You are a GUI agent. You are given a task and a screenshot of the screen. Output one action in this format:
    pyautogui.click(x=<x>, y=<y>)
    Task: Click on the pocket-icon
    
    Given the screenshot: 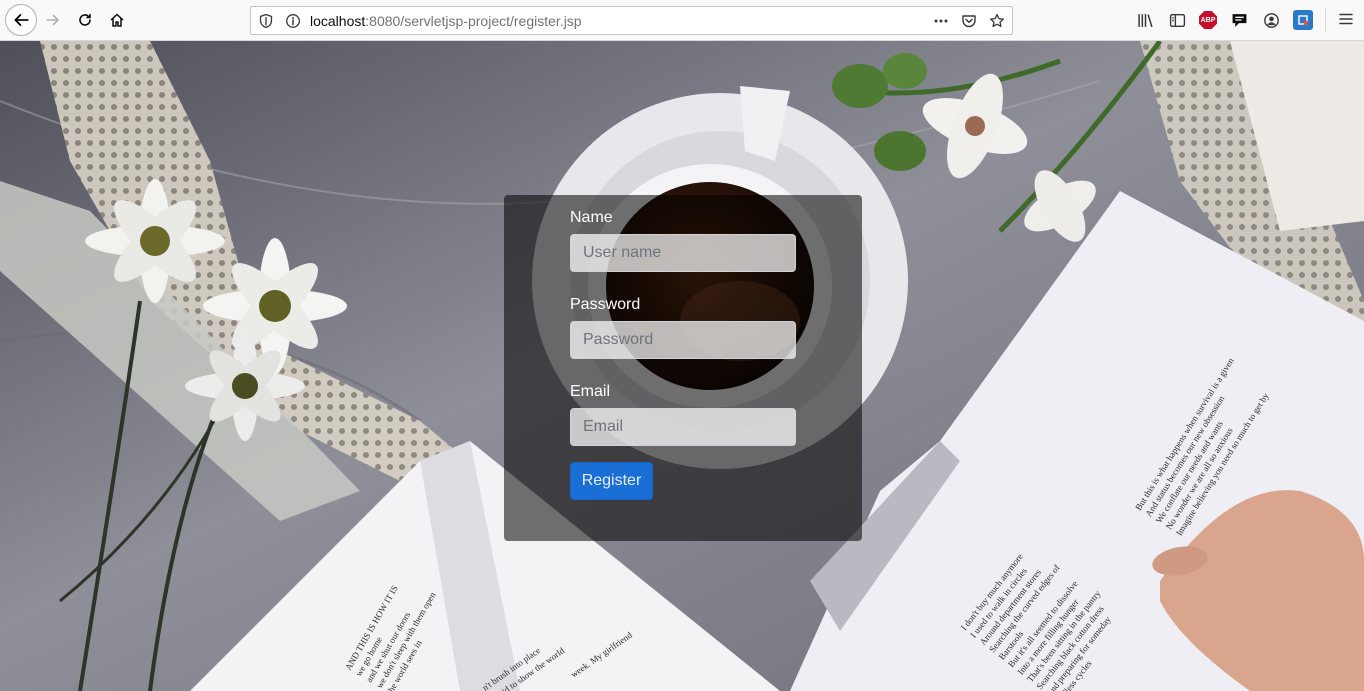 What is the action you would take?
    pyautogui.click(x=969, y=21)
    